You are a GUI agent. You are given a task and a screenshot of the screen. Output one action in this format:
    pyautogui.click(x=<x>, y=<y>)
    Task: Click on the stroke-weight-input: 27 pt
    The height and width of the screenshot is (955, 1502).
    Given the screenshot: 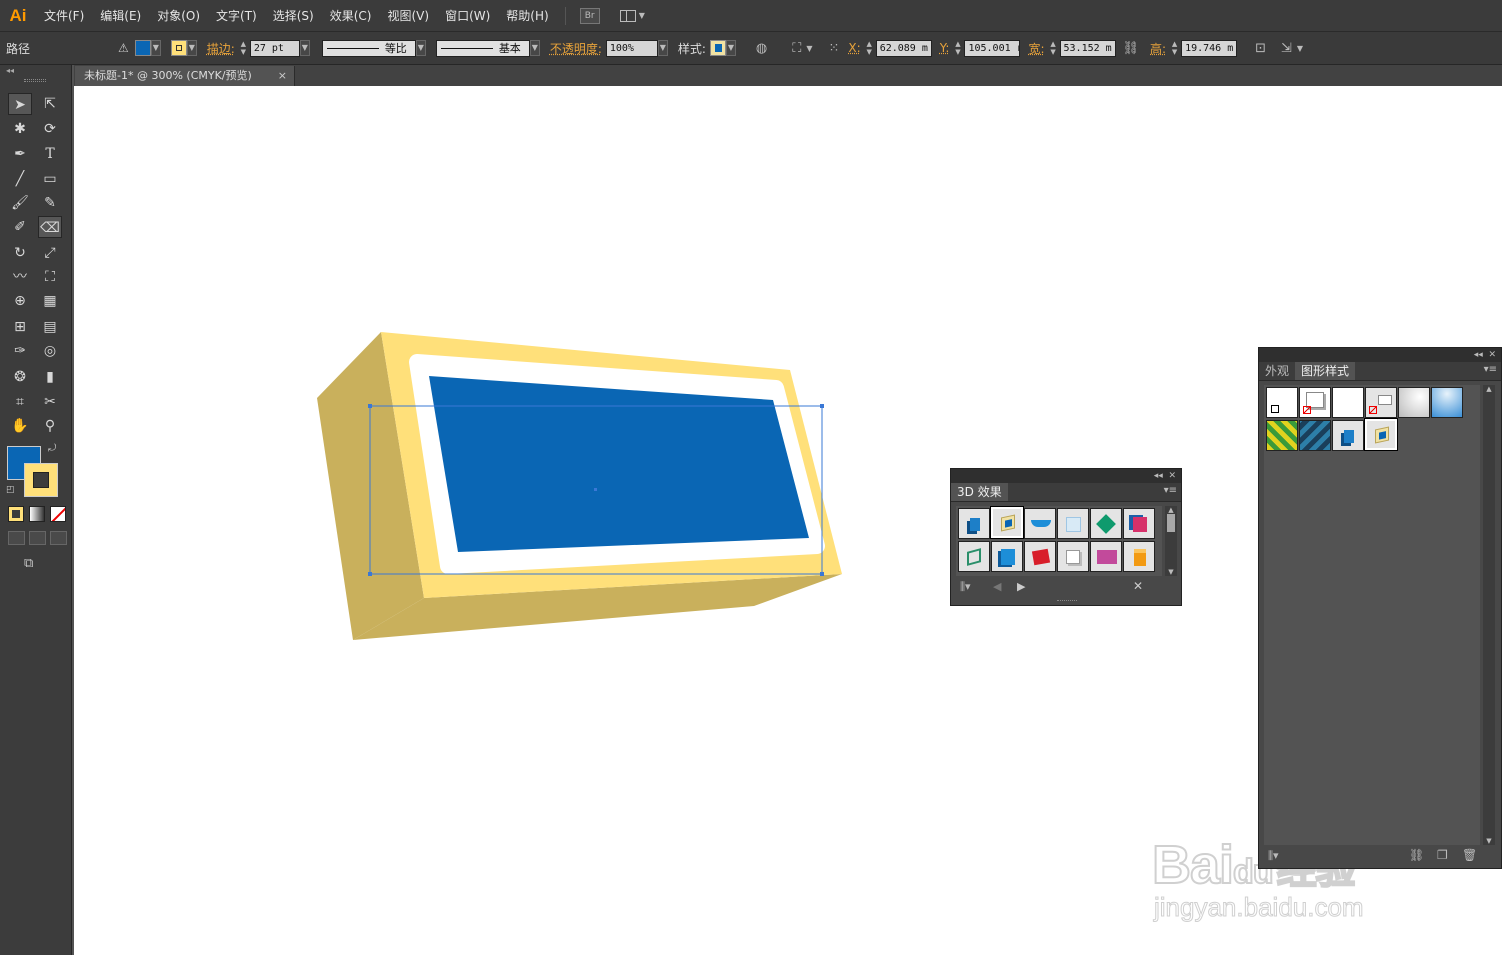 What is the action you would take?
    pyautogui.click(x=274, y=48)
    